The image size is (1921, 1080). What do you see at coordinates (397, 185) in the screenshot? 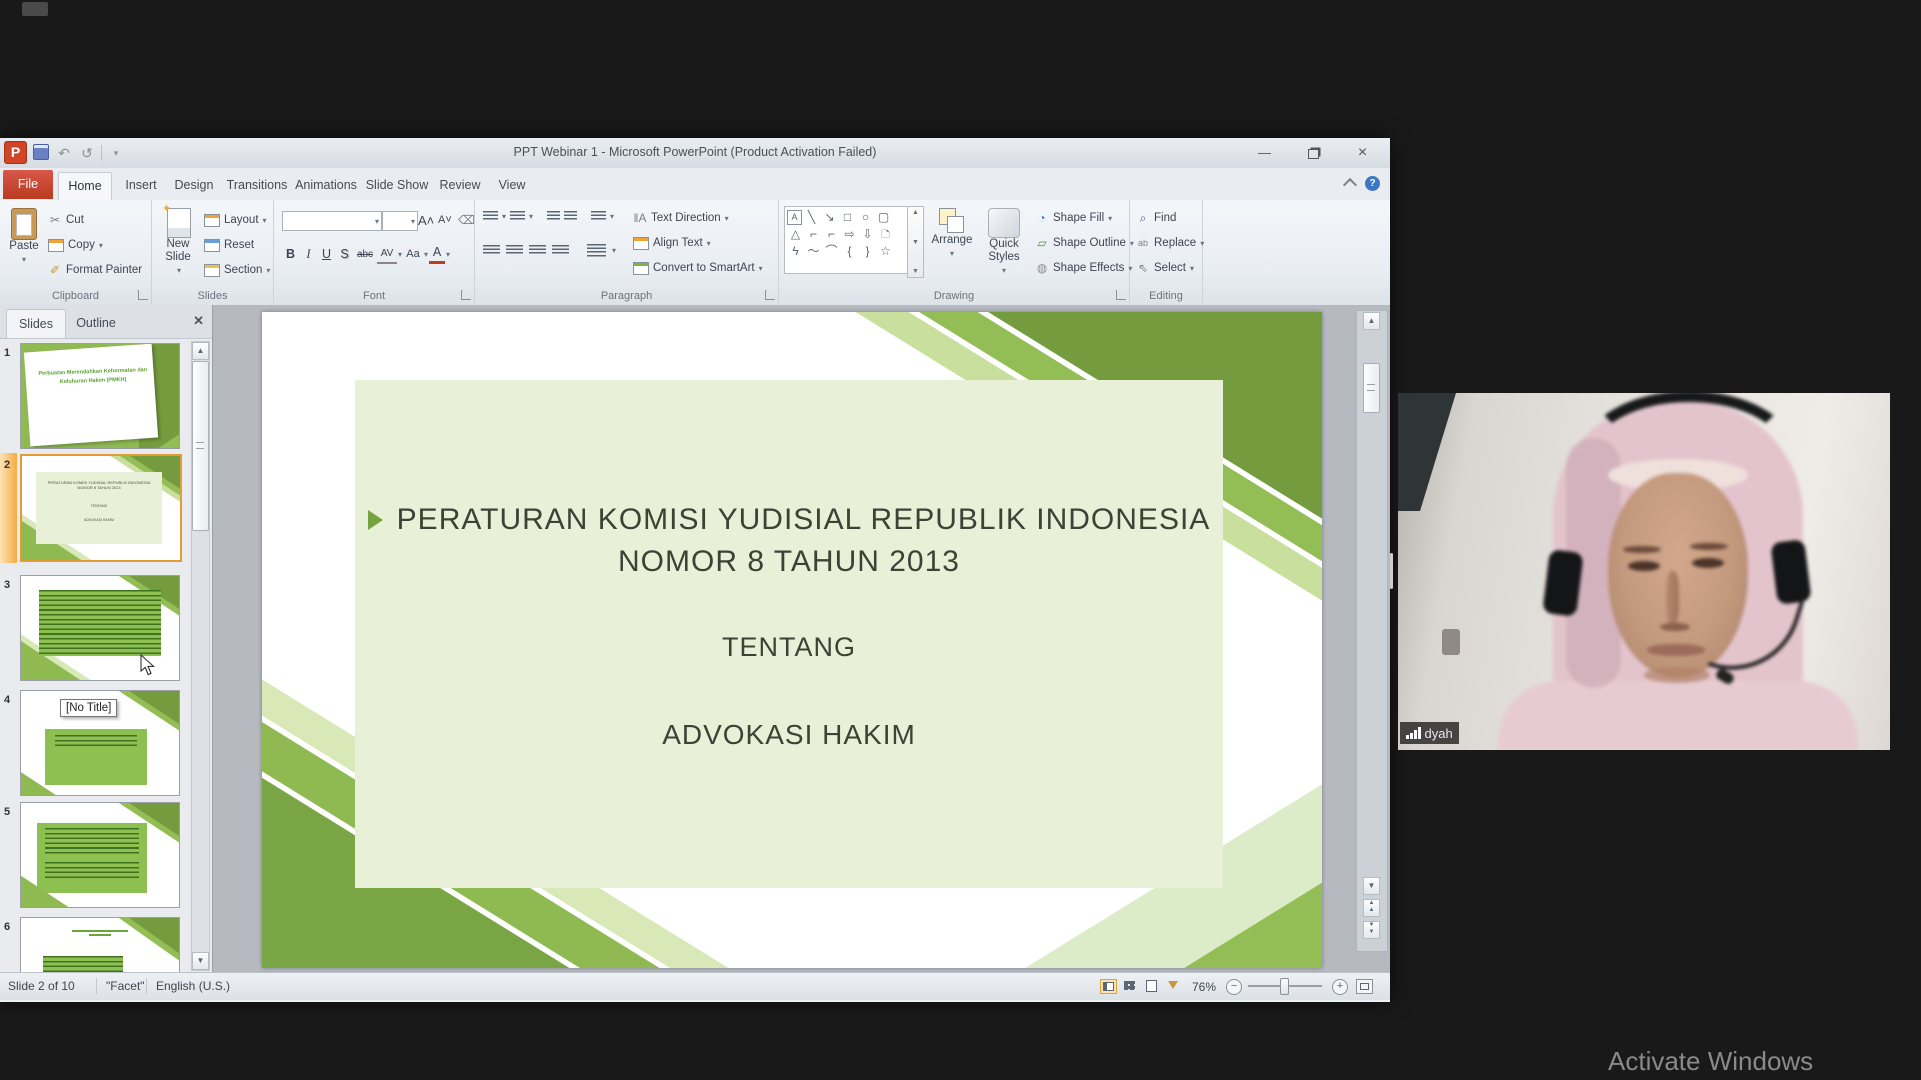
I see `tab-slide-show: Slide Show` at bounding box center [397, 185].